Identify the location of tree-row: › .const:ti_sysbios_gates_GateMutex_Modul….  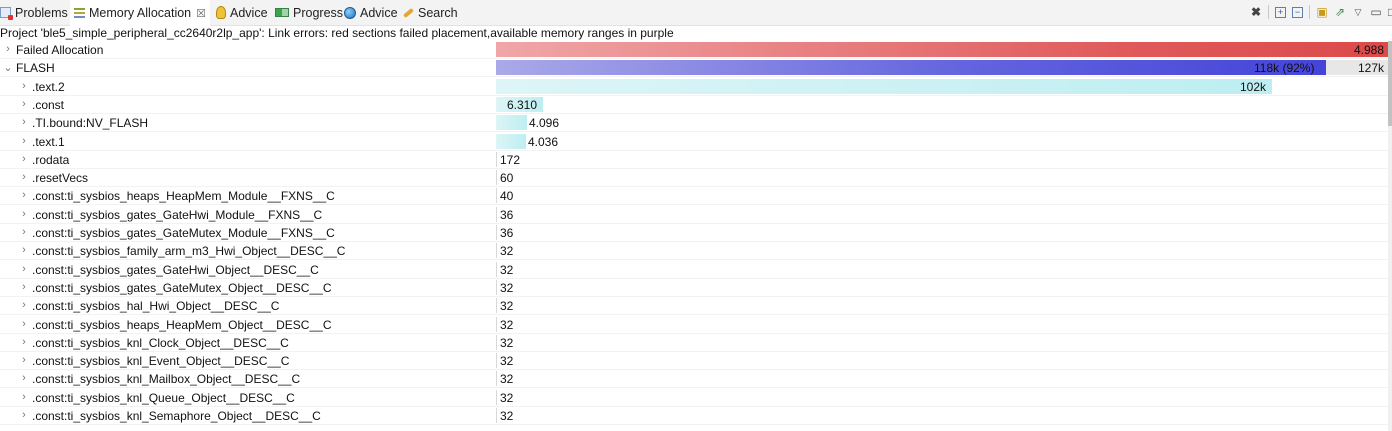
(696, 233).